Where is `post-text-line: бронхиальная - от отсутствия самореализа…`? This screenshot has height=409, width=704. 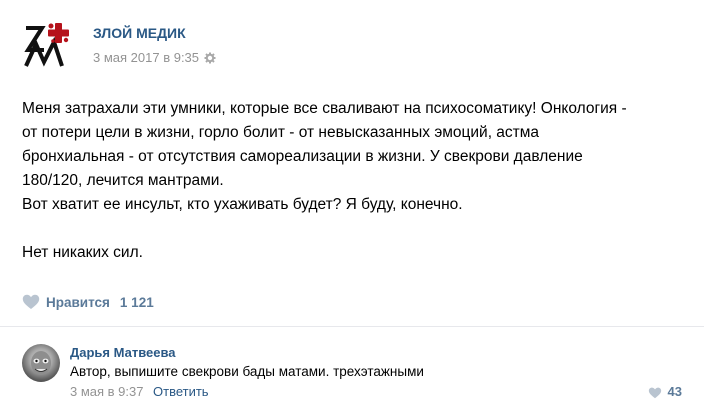
post-text-line: бронхиальная - от отсутствия самореализа… is located at coordinates (302, 156).